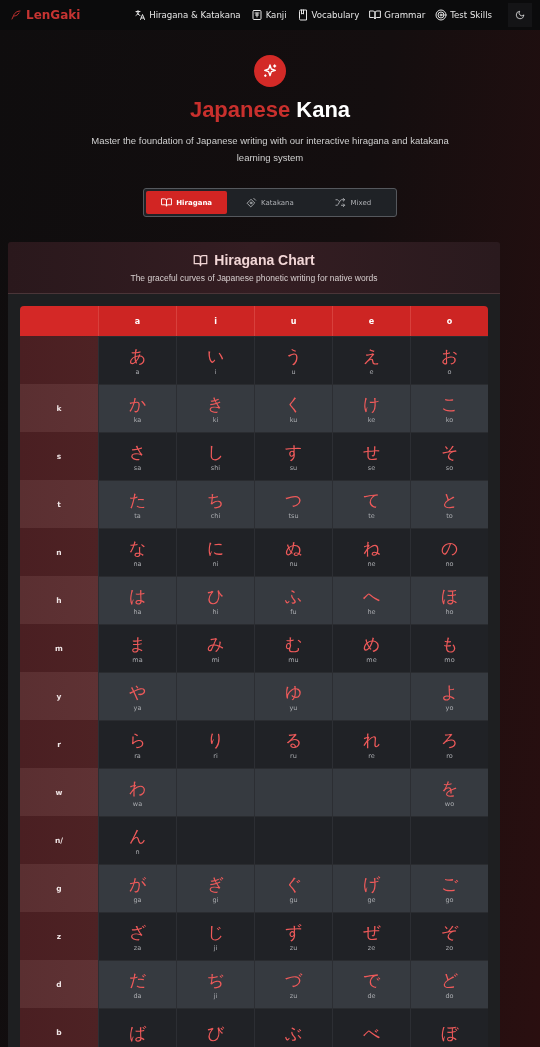 This screenshot has width=540, height=1047. I want to click on kana-character: と, so click(449, 499).